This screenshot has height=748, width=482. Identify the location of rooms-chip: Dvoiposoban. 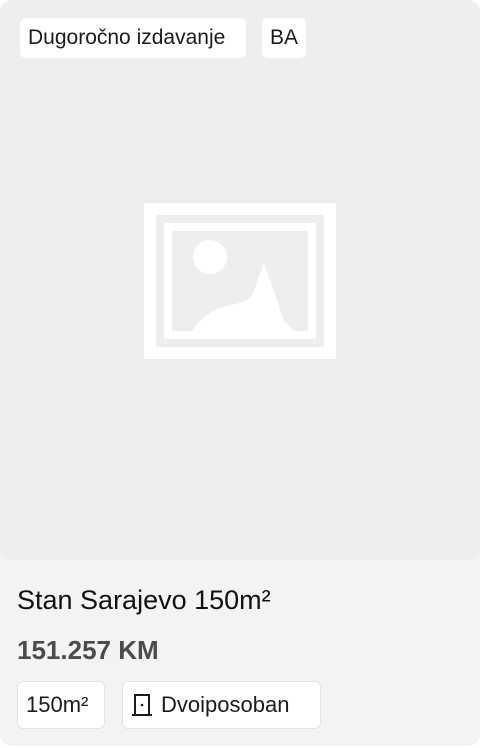
(221, 705).